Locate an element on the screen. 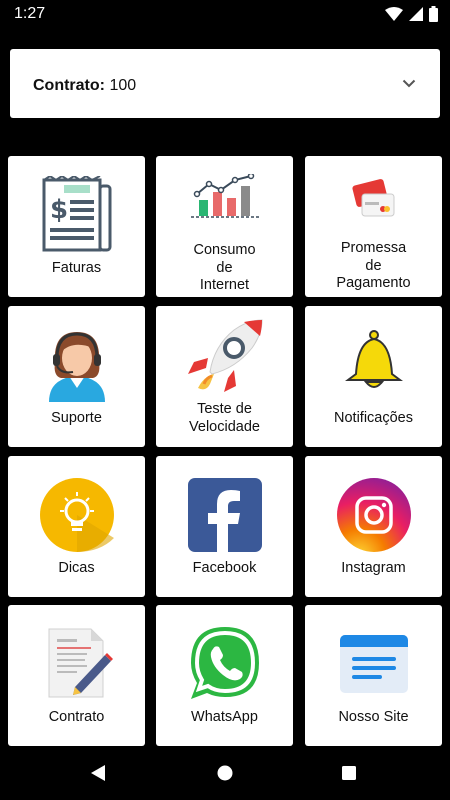 The image size is (450, 800). chevron-down-icon is located at coordinates (409, 83).